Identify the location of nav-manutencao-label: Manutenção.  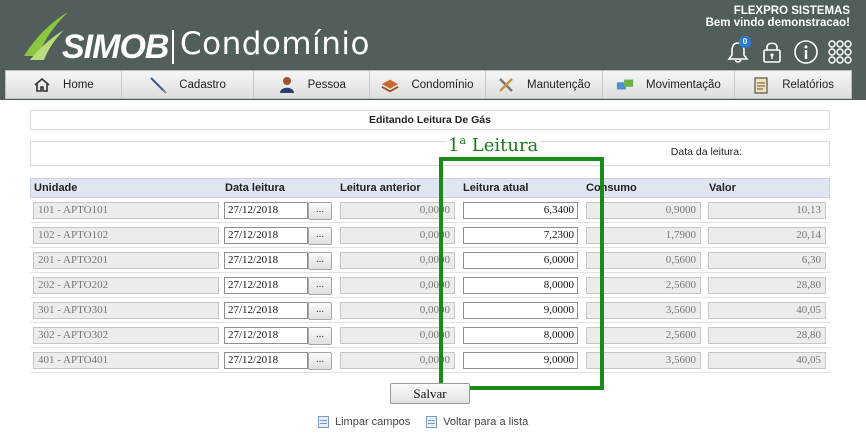
(559, 84).